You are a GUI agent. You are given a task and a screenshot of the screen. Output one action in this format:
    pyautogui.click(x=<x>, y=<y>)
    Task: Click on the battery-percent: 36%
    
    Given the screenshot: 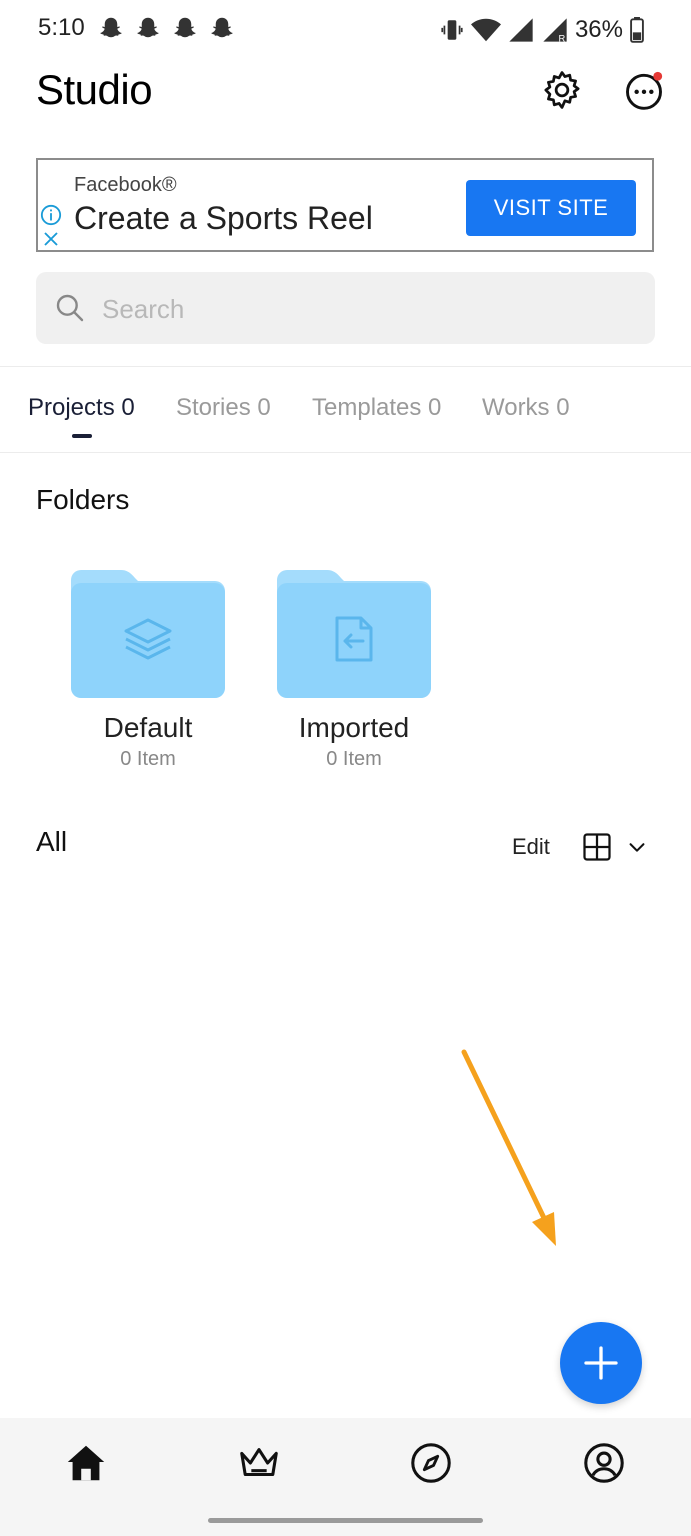 What is the action you would take?
    pyautogui.click(x=598, y=29)
    